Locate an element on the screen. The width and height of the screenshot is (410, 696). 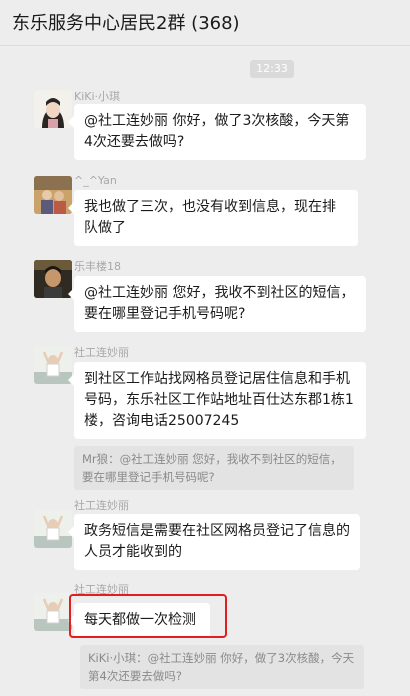
avatar-man-icon is located at coordinates (53, 279).